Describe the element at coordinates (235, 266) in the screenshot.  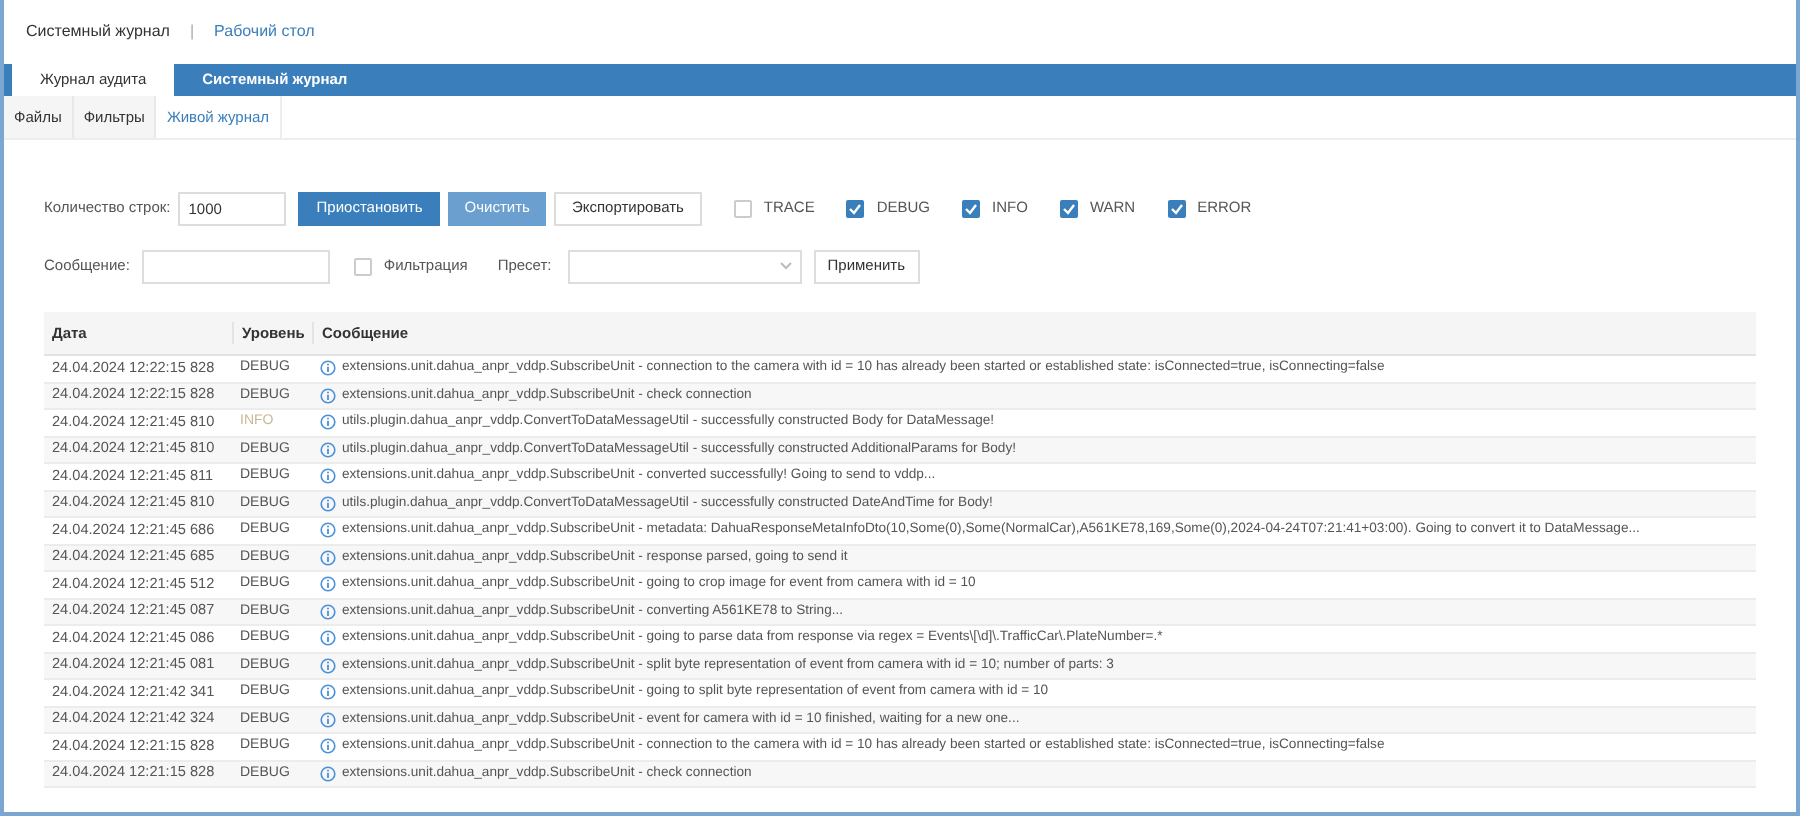
I see `message-field` at that location.